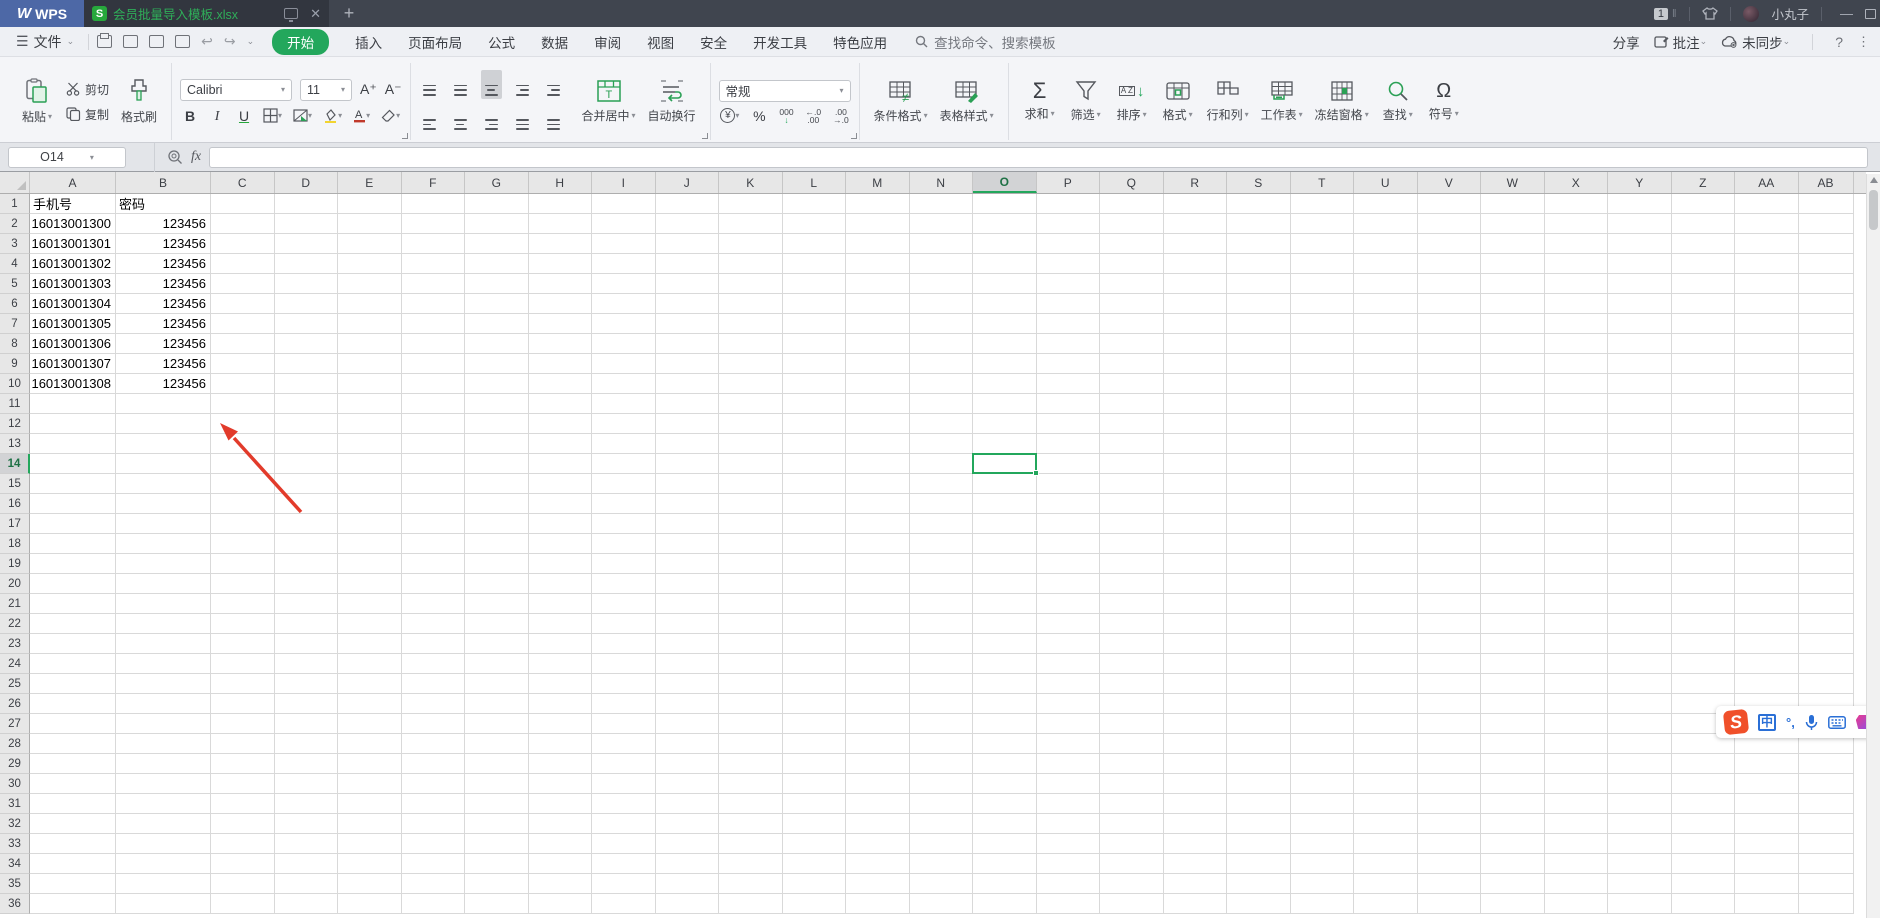  Describe the element at coordinates (624, 444) in the screenshot. I see `cell-I13` at that location.